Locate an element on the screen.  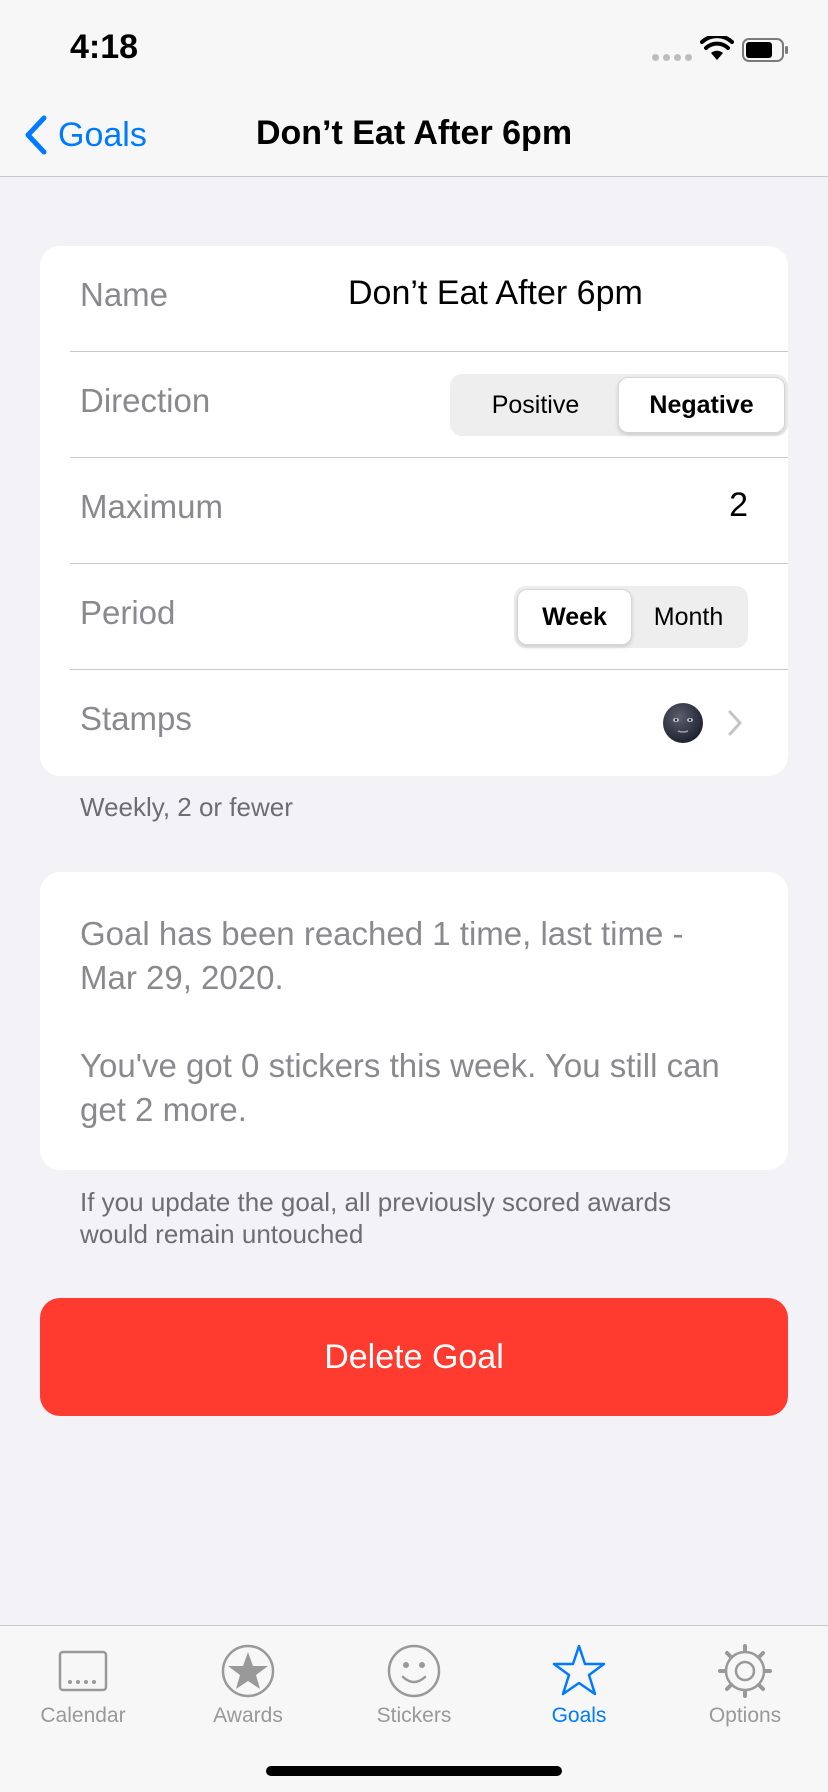
wifi-icon is located at coordinates (717, 48).